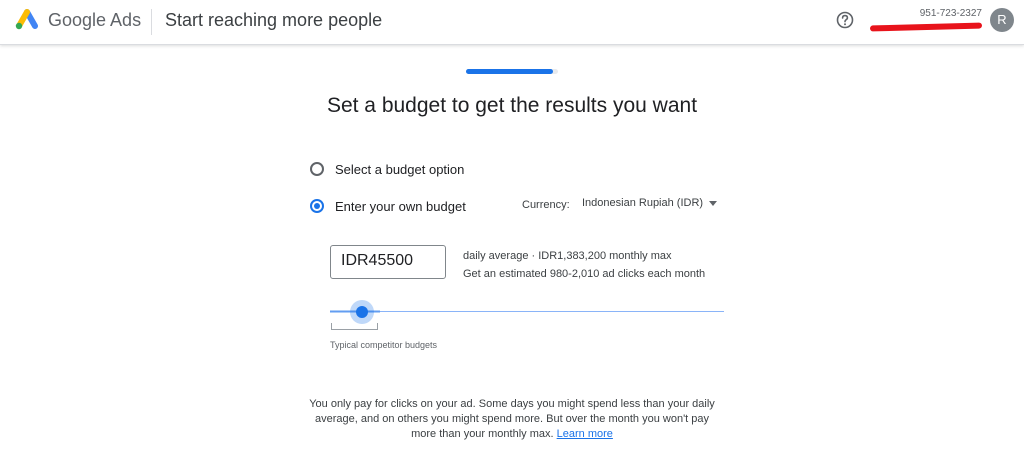 The width and height of the screenshot is (1024, 467). Describe the element at coordinates (950, 13) in the screenshot. I see `account-phone: 951-723-2327` at that location.